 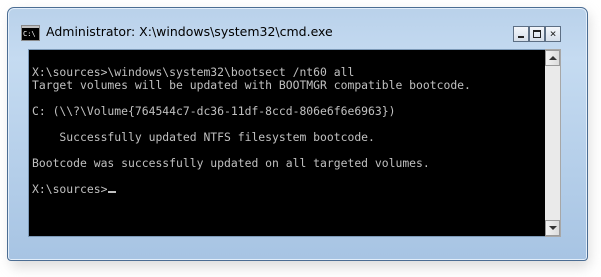 What do you see at coordinates (521, 34) in the screenshot?
I see `minimize-button` at bounding box center [521, 34].